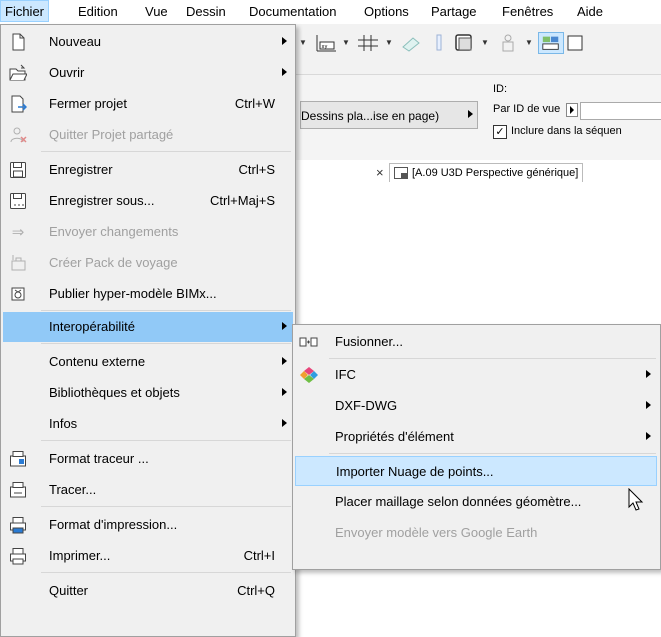 The height and width of the screenshot is (637, 661). What do you see at coordinates (476, 375) in the screenshot?
I see `submenu-item-ifc: IFC` at bounding box center [476, 375].